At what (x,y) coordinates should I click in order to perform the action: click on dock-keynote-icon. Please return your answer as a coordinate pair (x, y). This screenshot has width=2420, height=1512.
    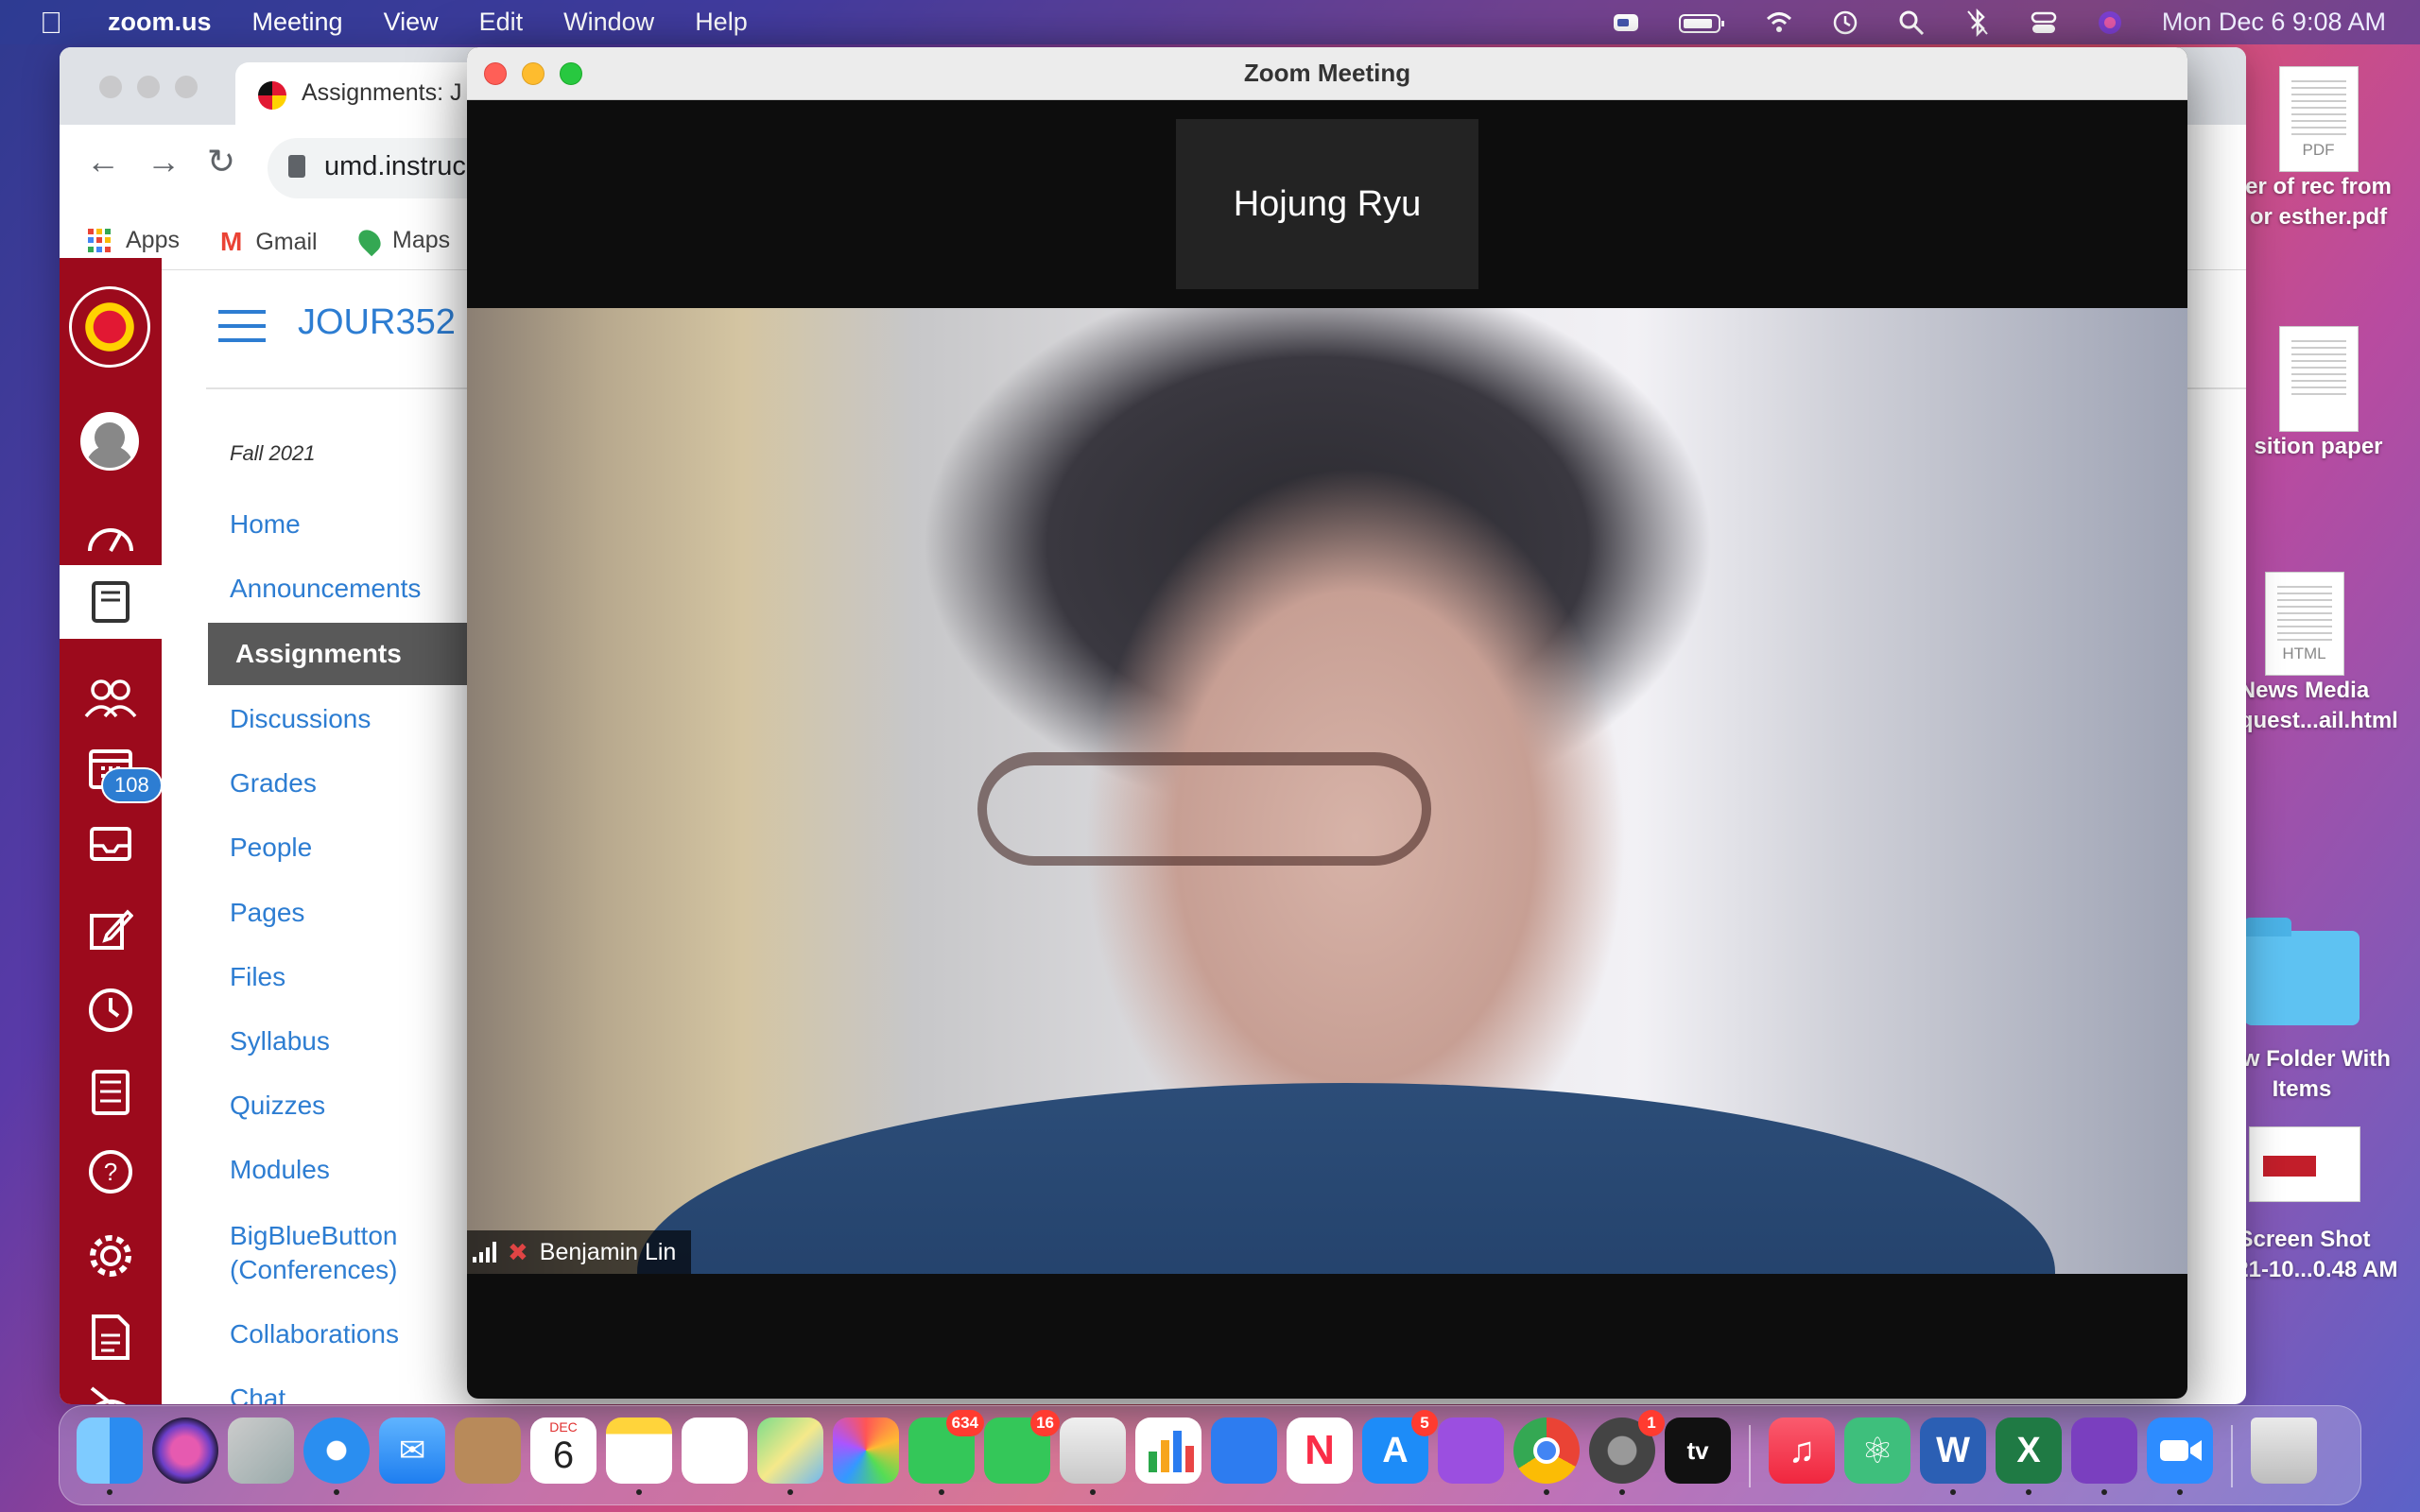
    Looking at the image, I should click on (1244, 1451).